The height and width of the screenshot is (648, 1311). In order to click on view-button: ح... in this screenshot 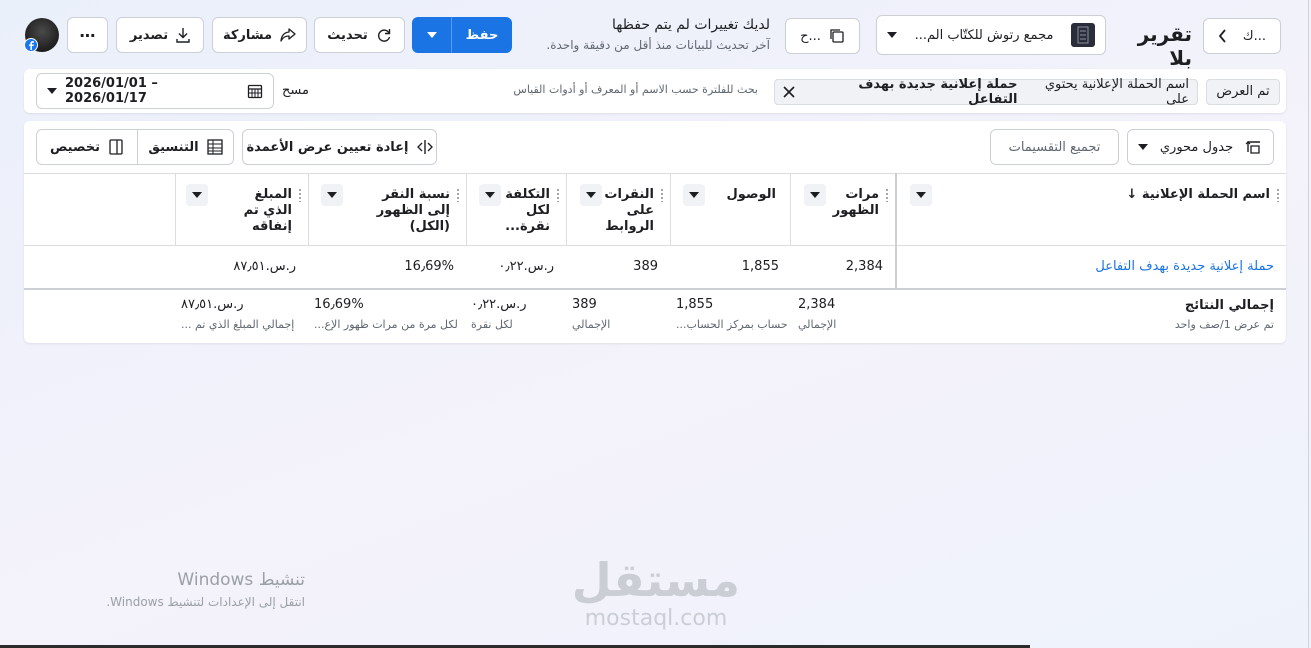, I will do `click(822, 36)`.